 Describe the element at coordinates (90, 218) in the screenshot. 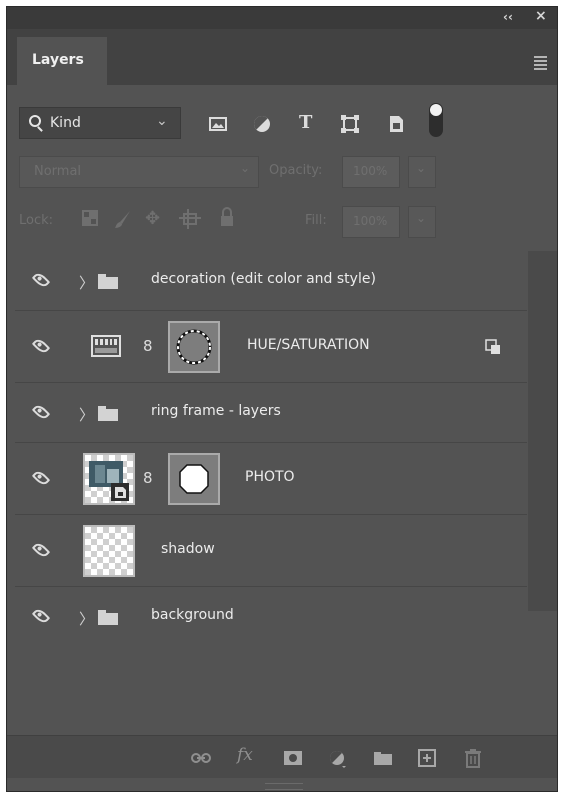

I see `lock-transparent-pixels-icon` at that location.